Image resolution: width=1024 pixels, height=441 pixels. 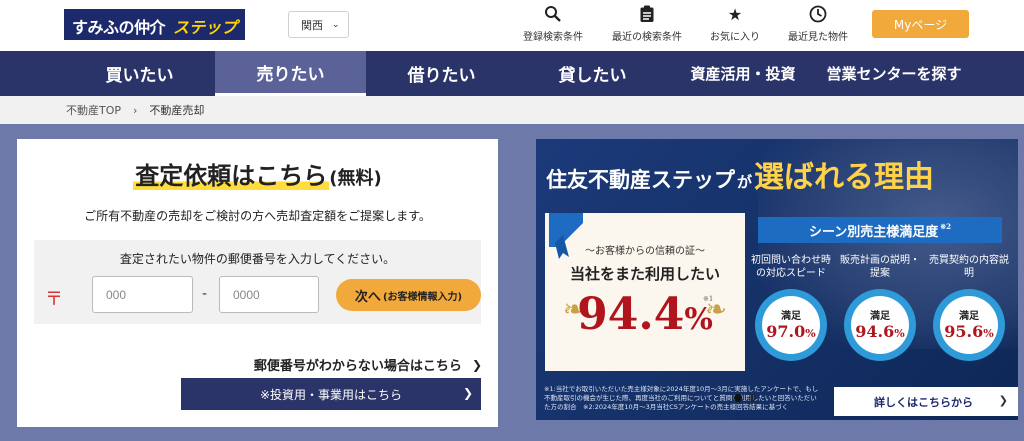 I want to click on scene-score-number: 97.0, so click(x=786, y=331).